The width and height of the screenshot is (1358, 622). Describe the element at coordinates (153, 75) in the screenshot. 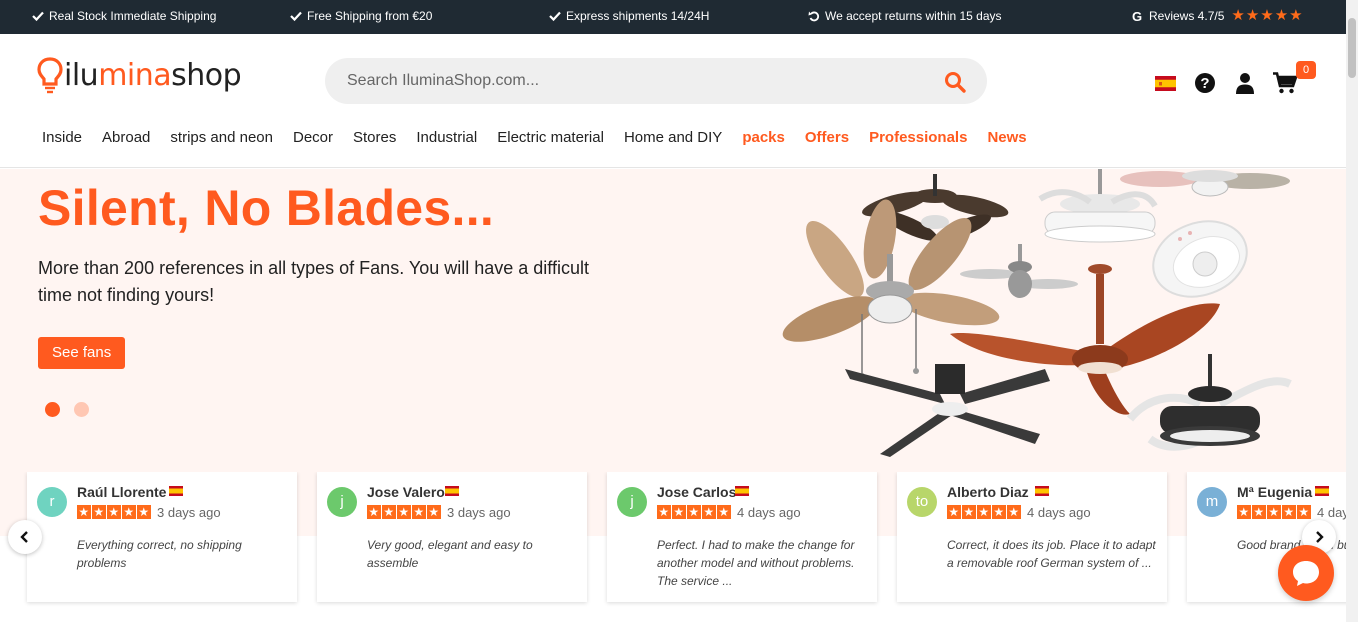

I see `logo-text: iluminashop` at that location.